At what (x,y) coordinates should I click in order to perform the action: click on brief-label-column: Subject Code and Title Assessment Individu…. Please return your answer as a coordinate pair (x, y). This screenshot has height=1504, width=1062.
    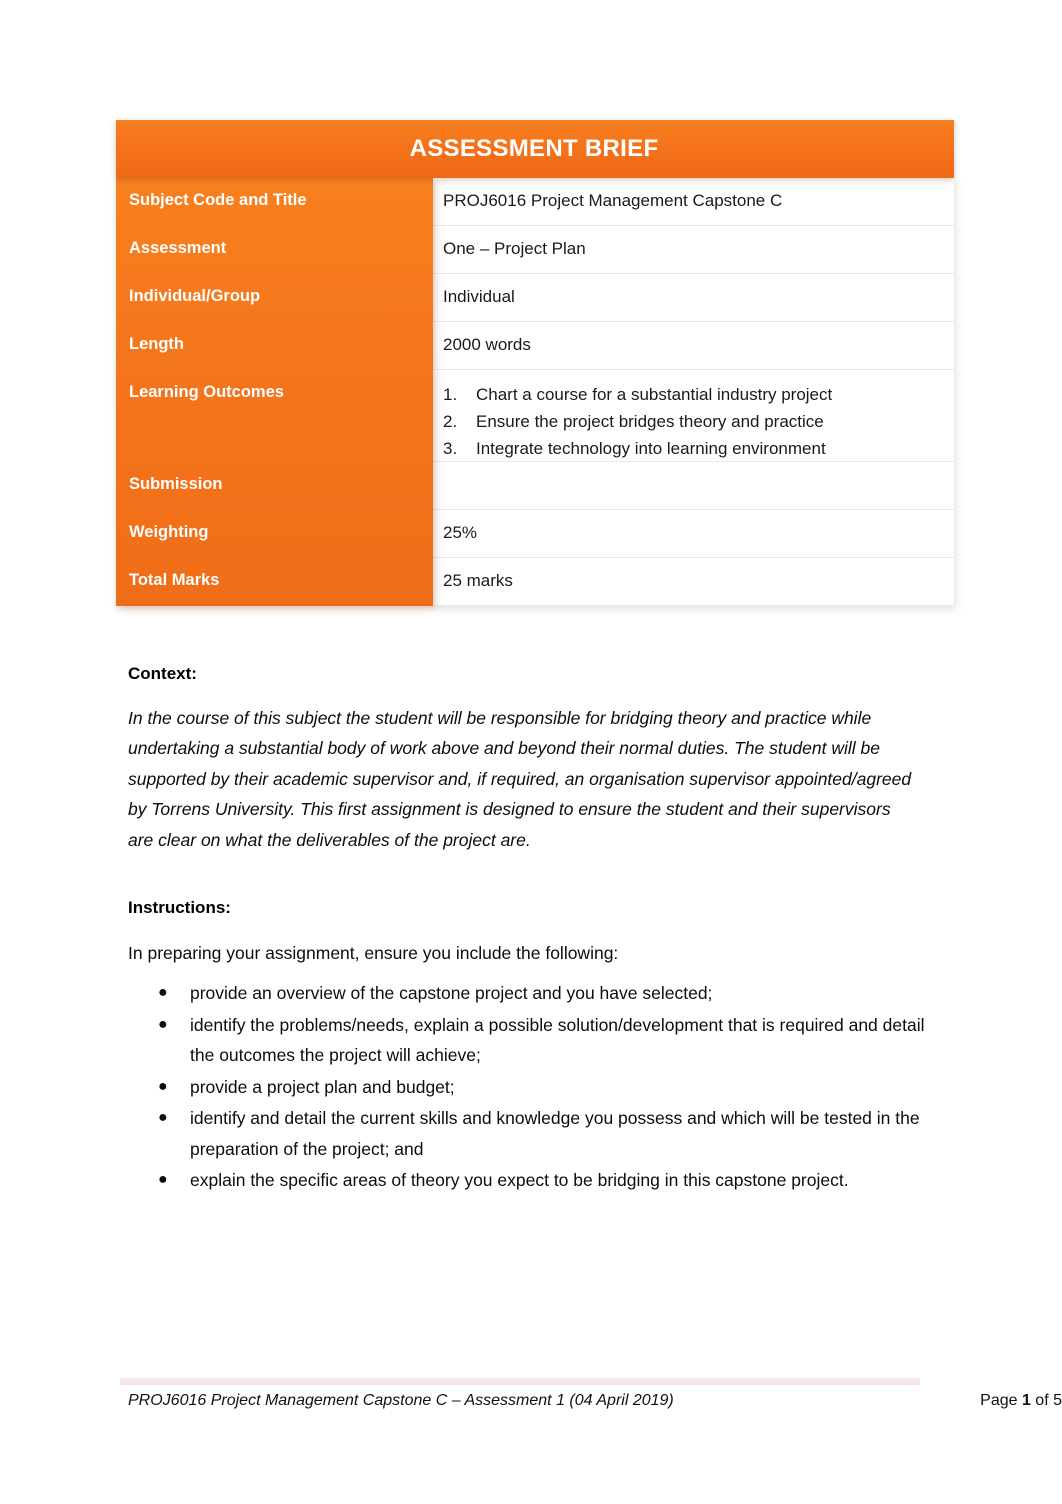
    Looking at the image, I should click on (274, 392).